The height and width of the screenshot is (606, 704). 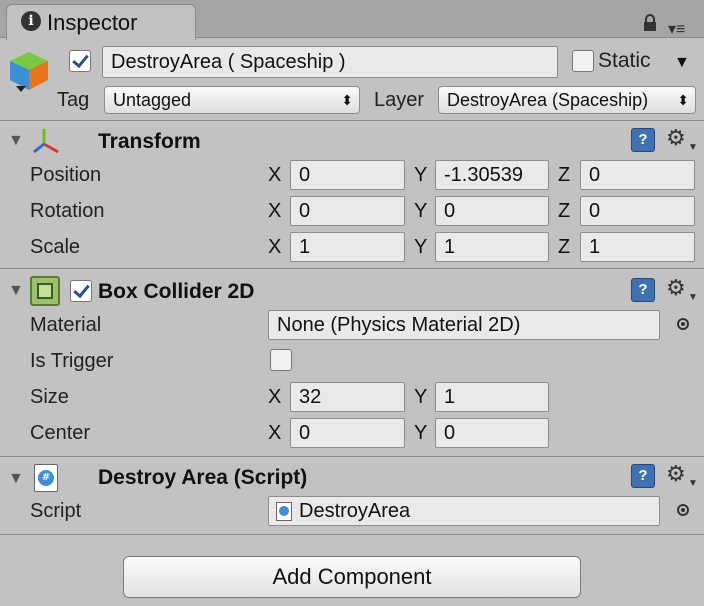 What do you see at coordinates (347, 211) in the screenshot?
I see `rotation-x-field: 0` at bounding box center [347, 211].